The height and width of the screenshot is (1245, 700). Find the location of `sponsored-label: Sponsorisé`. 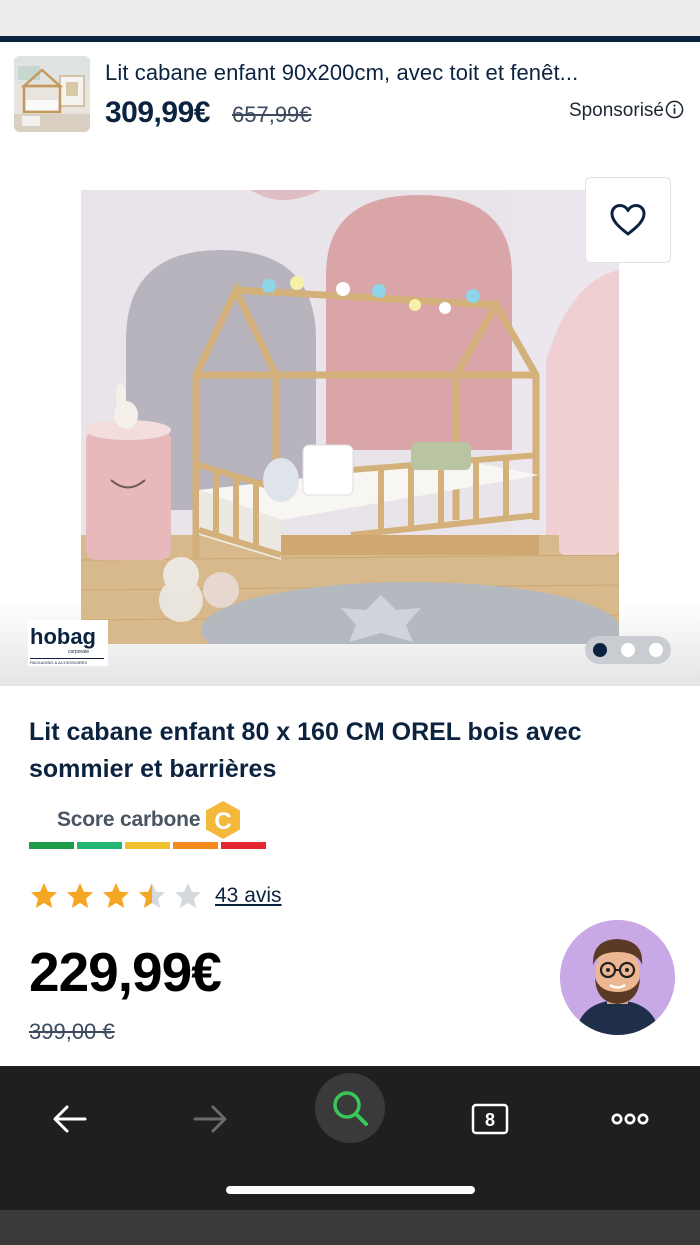

sponsored-label: Sponsorisé is located at coordinates (616, 110).